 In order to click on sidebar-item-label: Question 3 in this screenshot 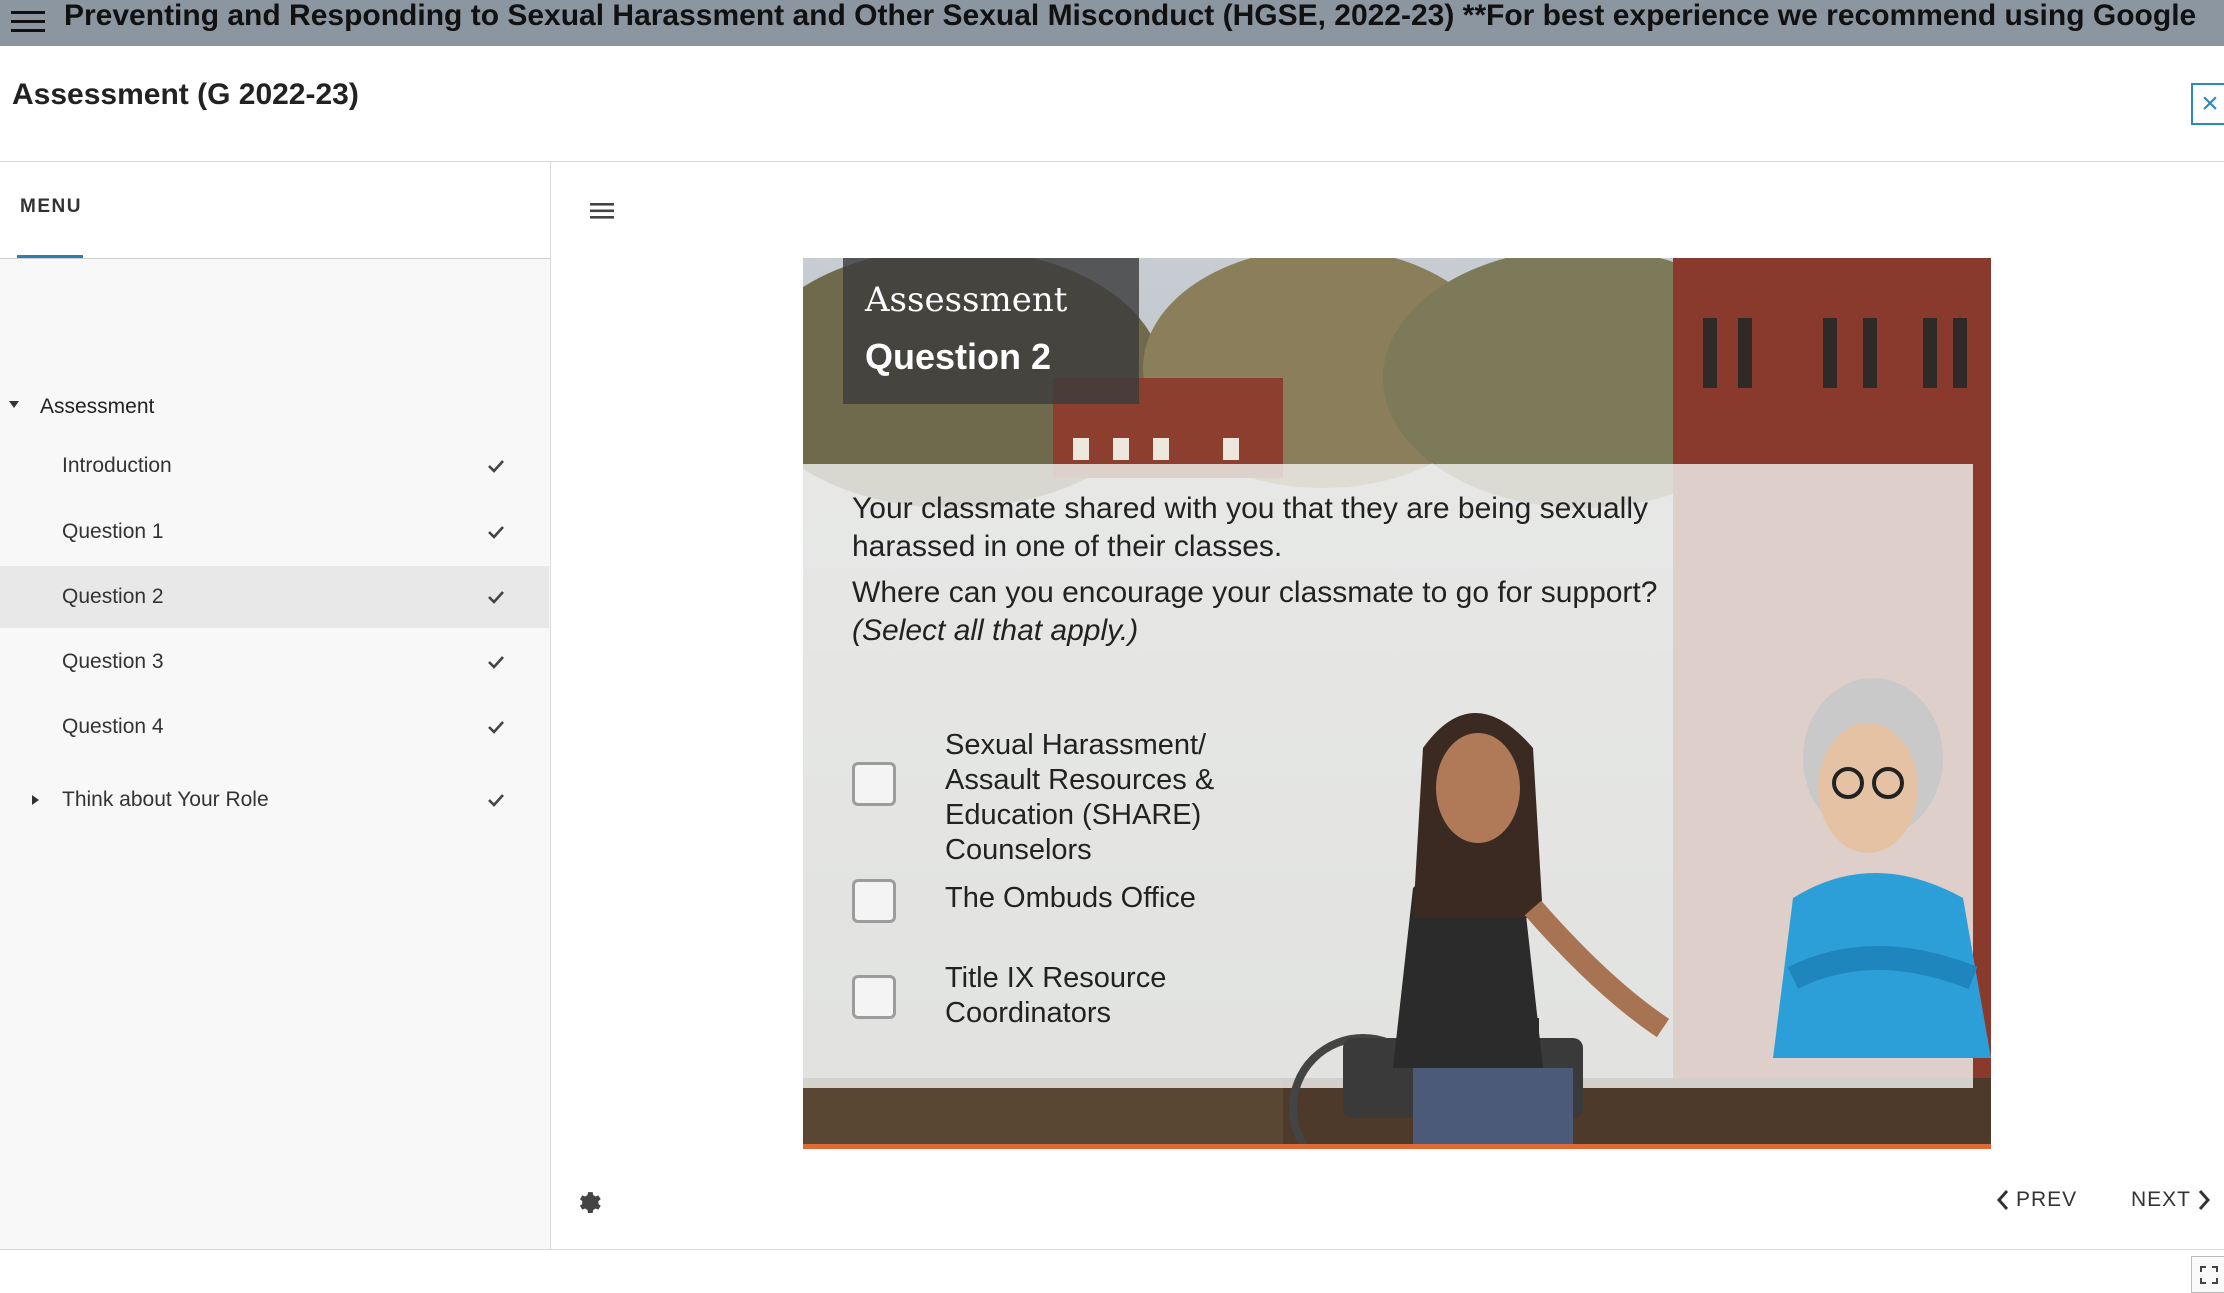, I will do `click(113, 661)`.